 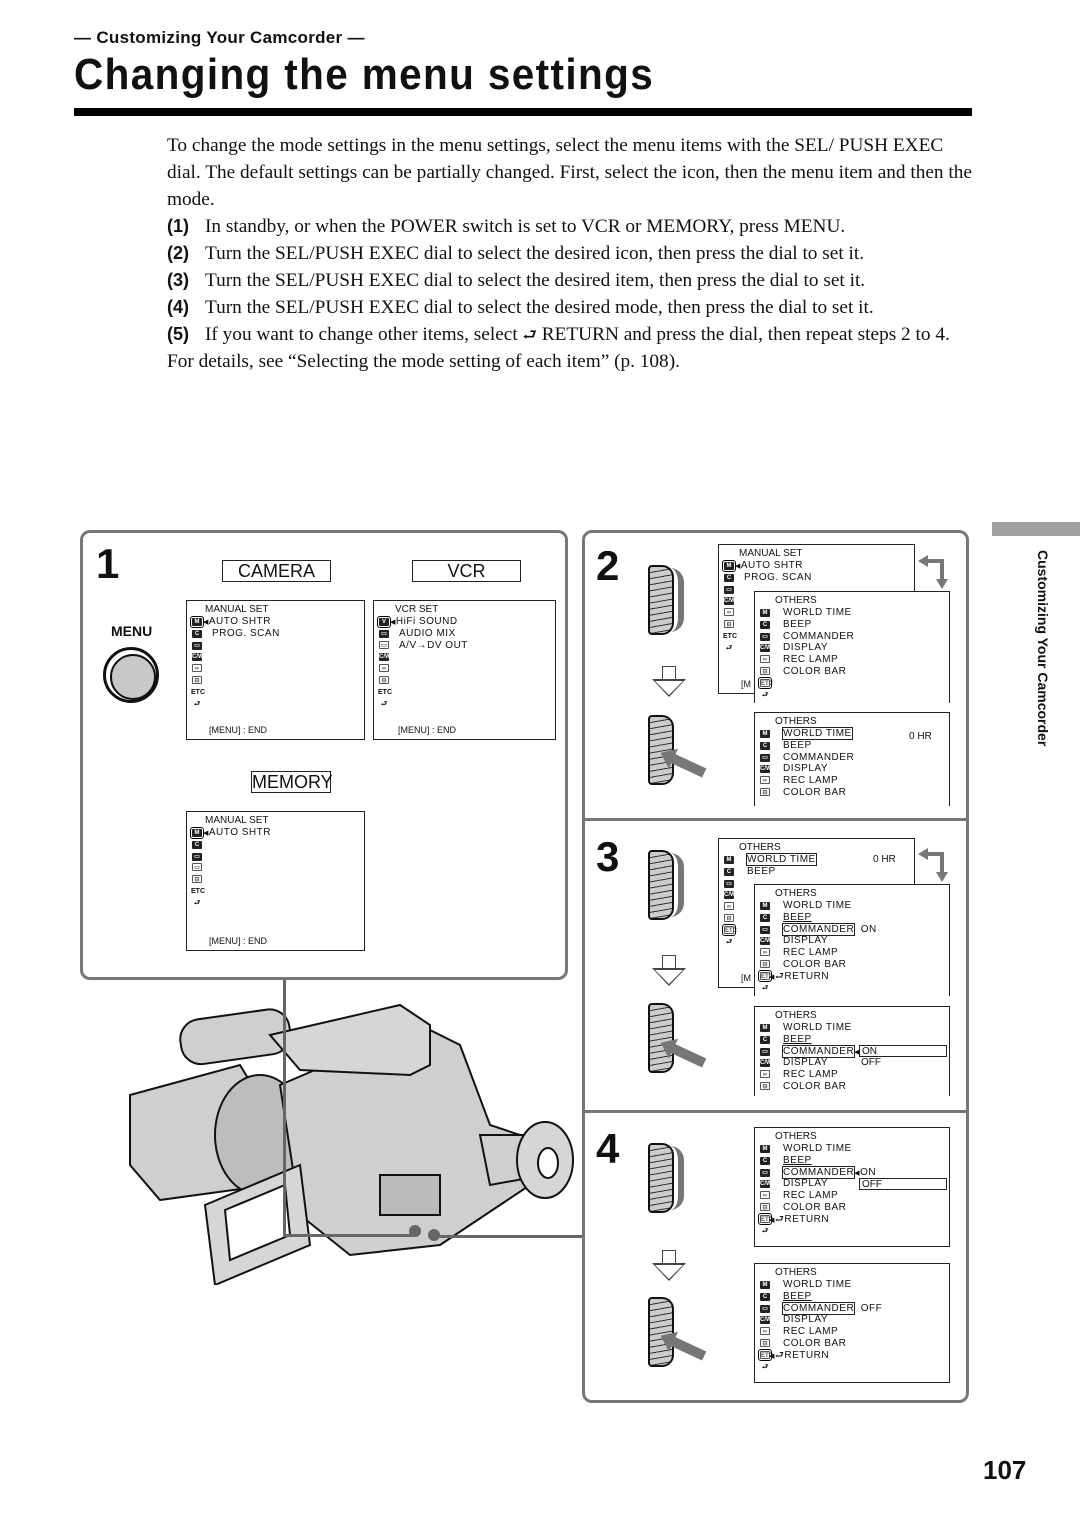 What do you see at coordinates (903, 1051) in the screenshot?
I see `option-on-selected: ON` at bounding box center [903, 1051].